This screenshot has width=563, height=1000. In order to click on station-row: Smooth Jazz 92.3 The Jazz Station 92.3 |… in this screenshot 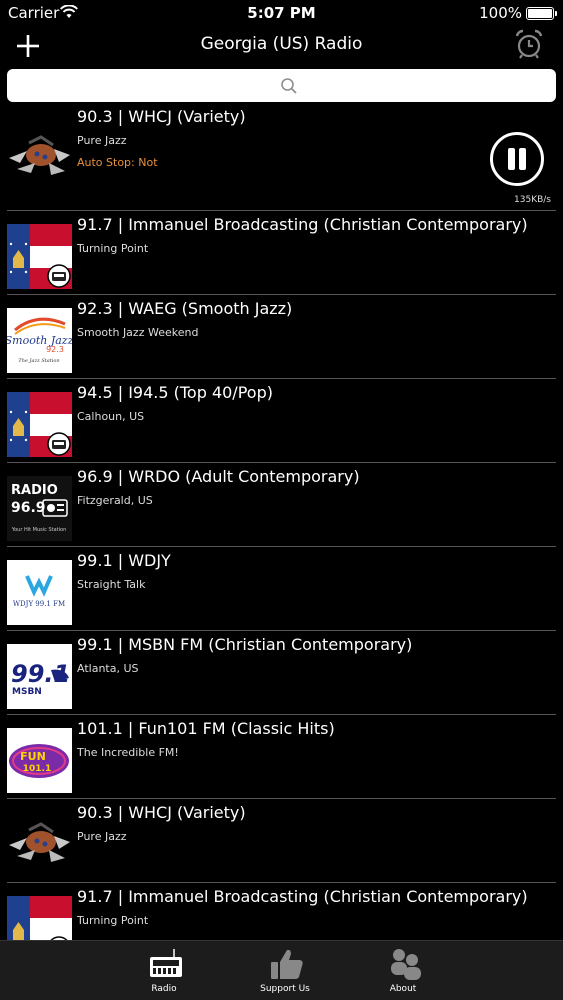, I will do `click(281, 337)`.